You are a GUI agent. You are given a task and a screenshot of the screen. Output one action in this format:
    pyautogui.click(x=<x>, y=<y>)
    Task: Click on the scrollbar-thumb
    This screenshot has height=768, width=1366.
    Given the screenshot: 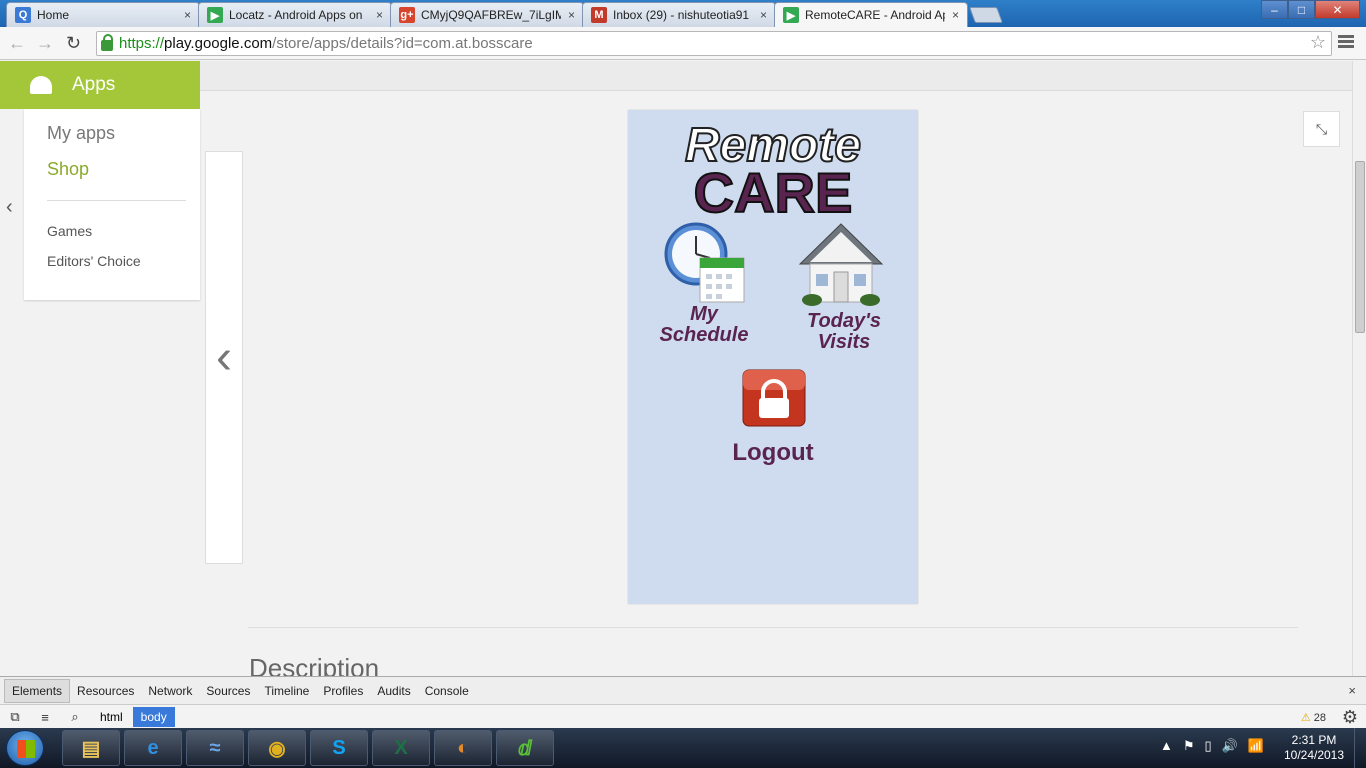 What is the action you would take?
    pyautogui.click(x=1360, y=247)
    